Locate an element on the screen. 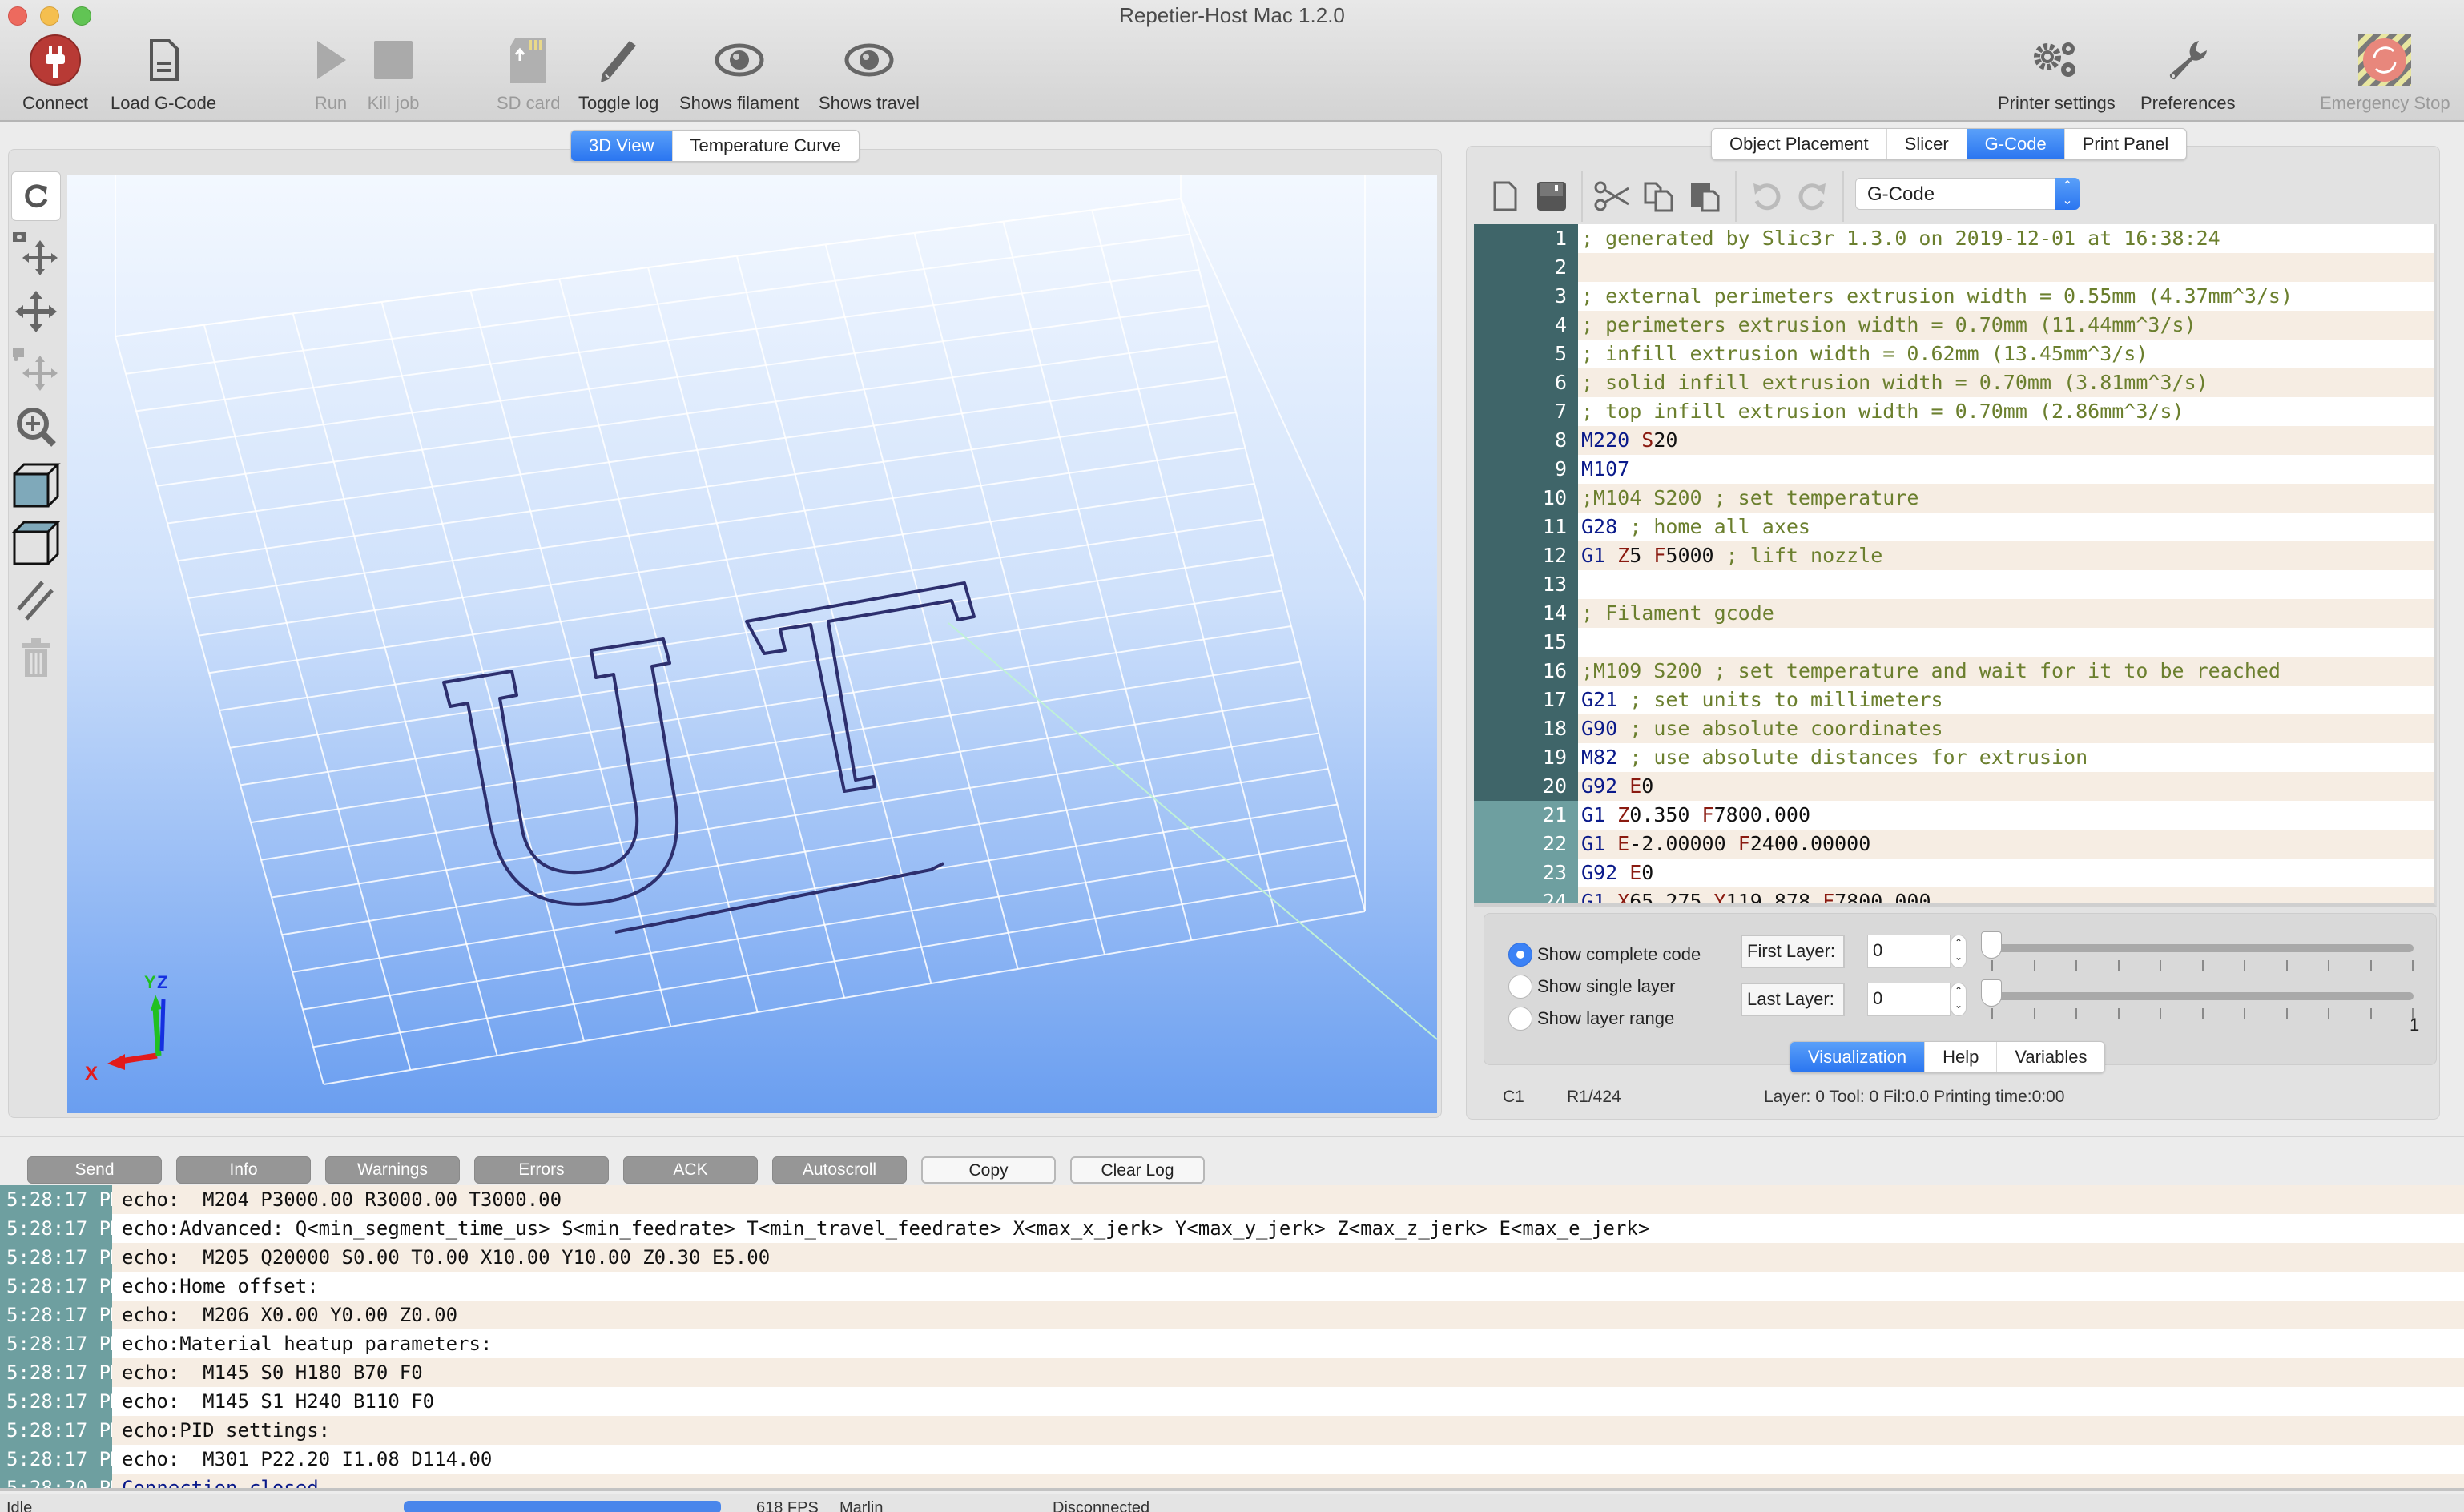 The height and width of the screenshot is (1512, 2464). sd-card-button: SD card is located at coordinates (529, 74).